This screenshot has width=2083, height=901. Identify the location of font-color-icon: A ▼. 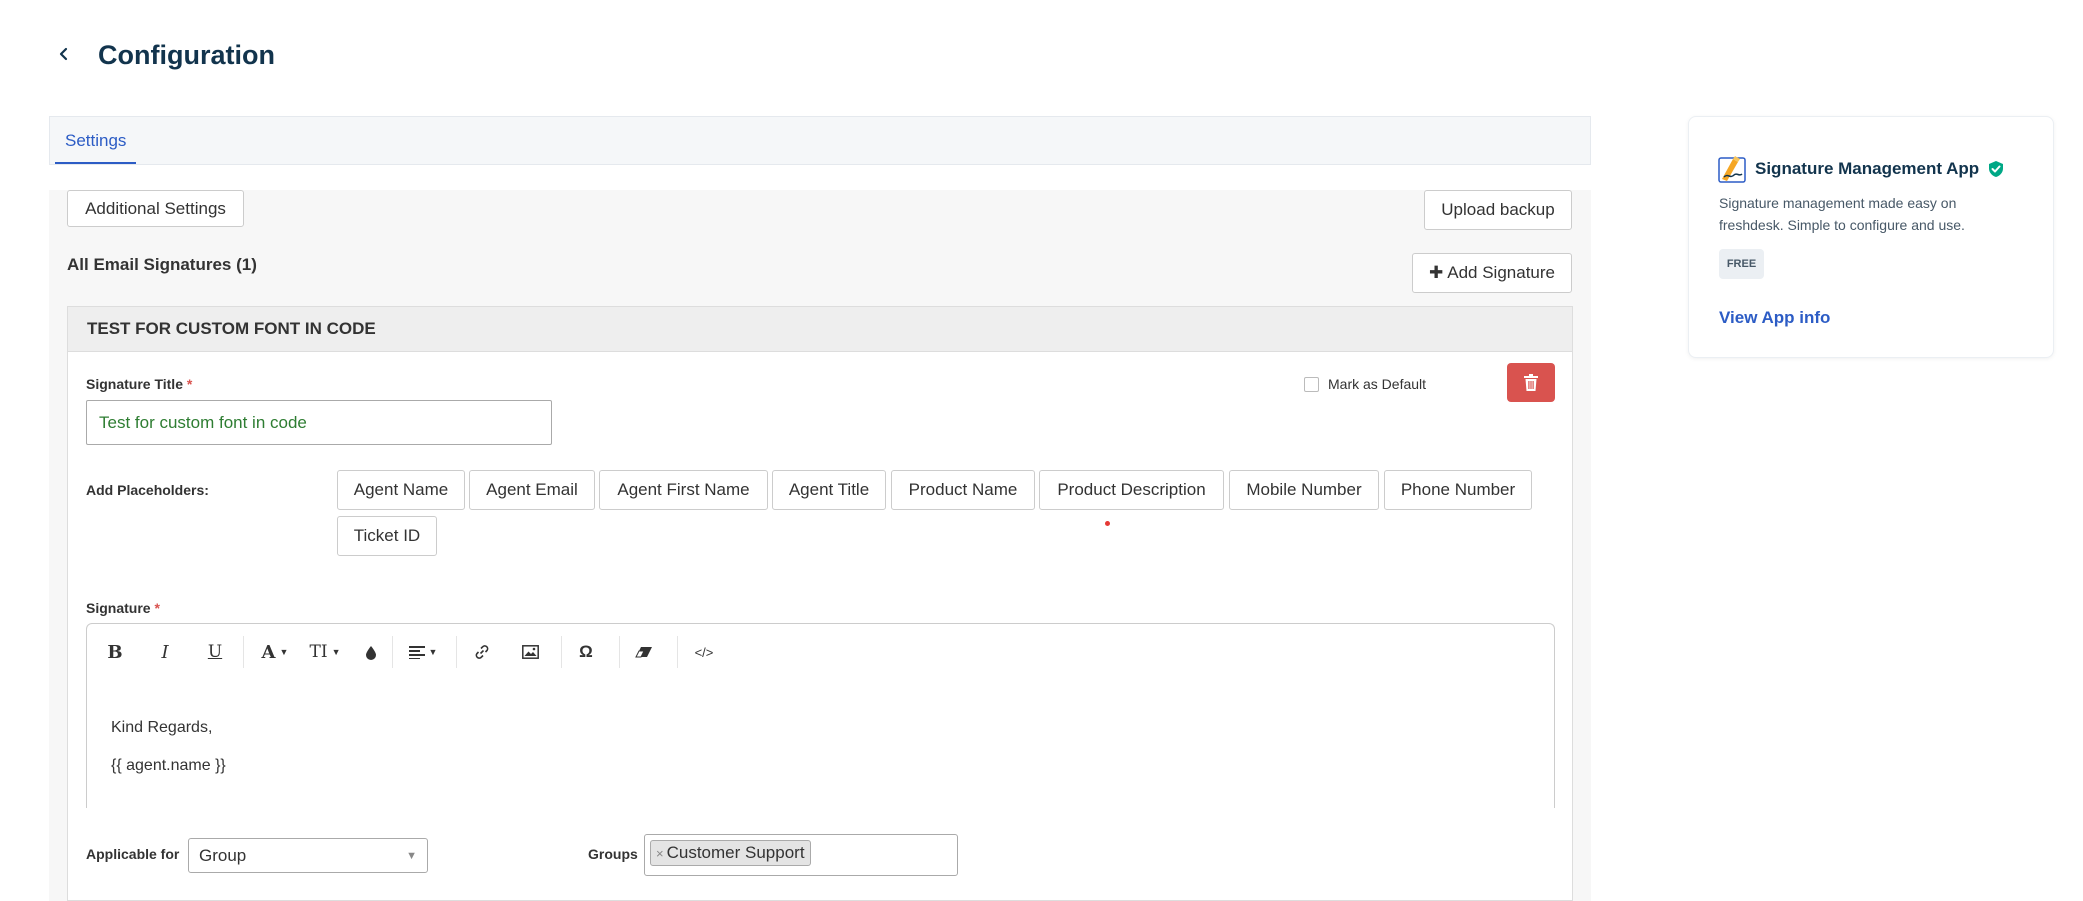
(275, 652).